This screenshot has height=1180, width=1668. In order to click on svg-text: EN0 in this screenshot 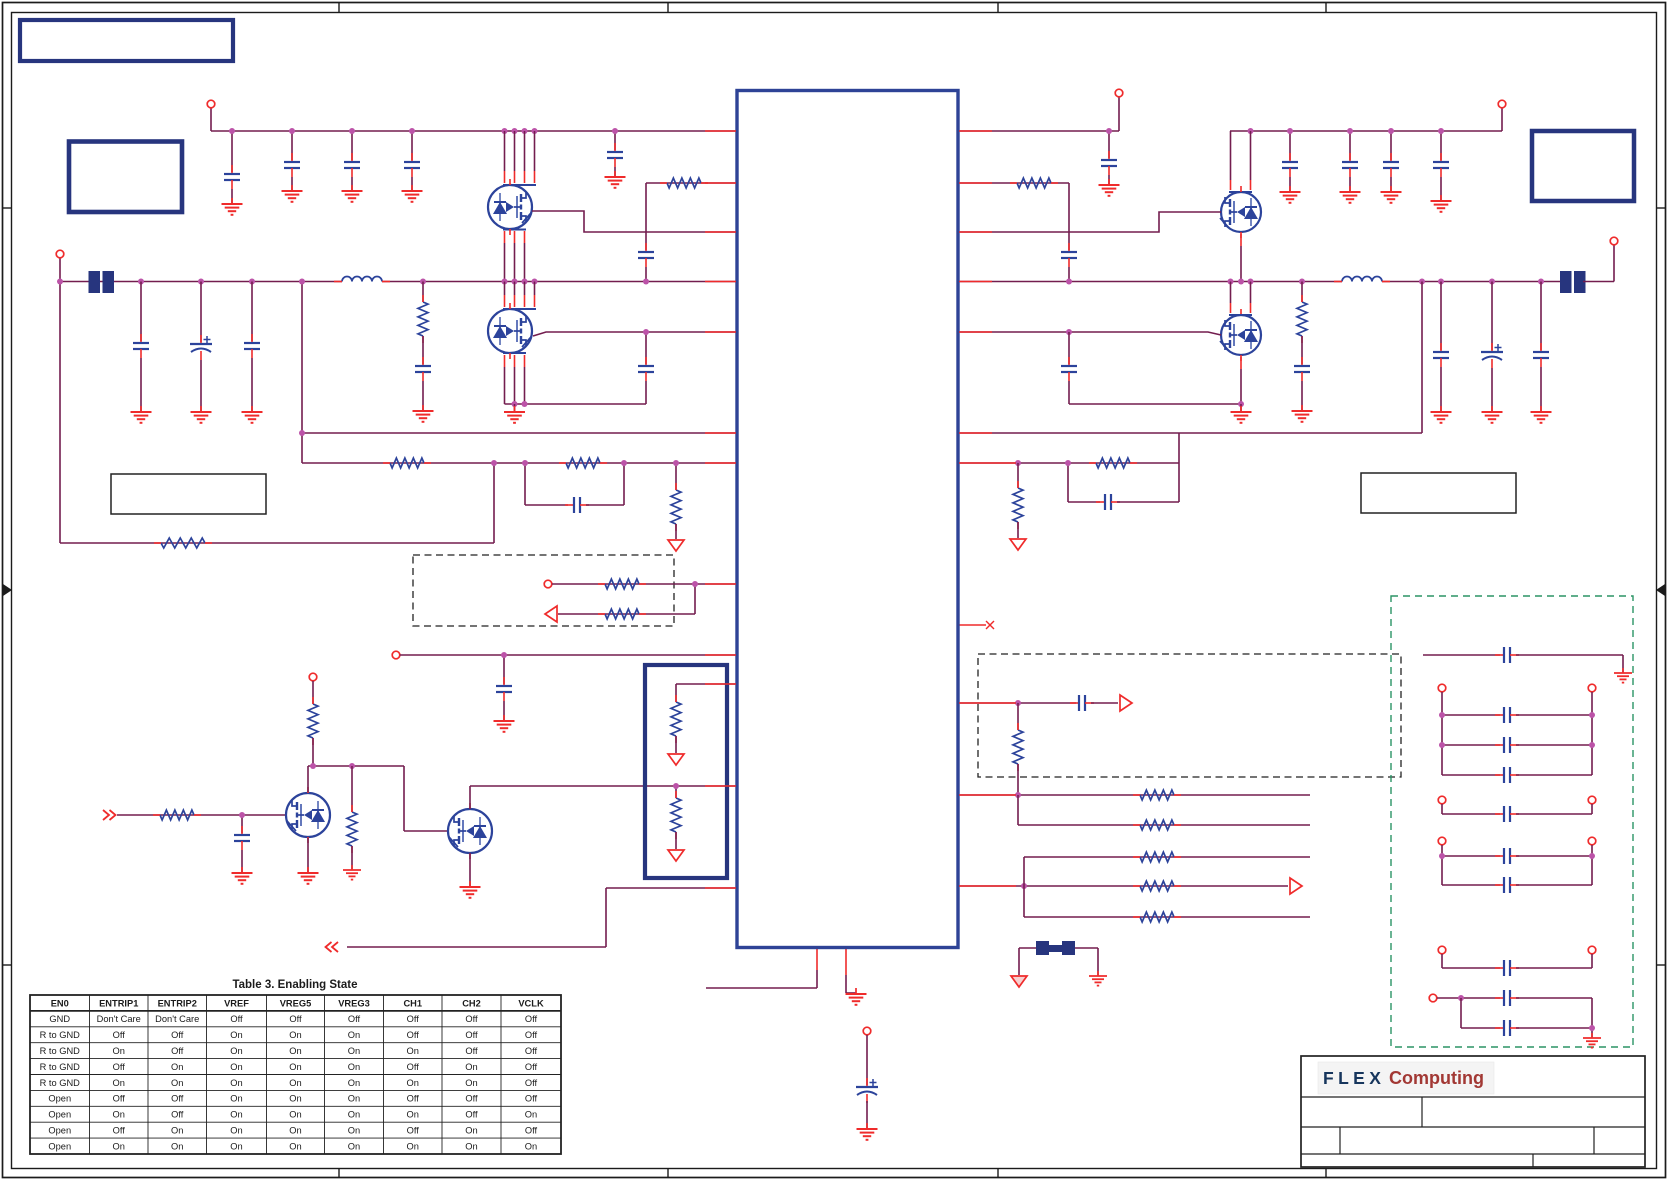, I will do `click(60, 1003)`.